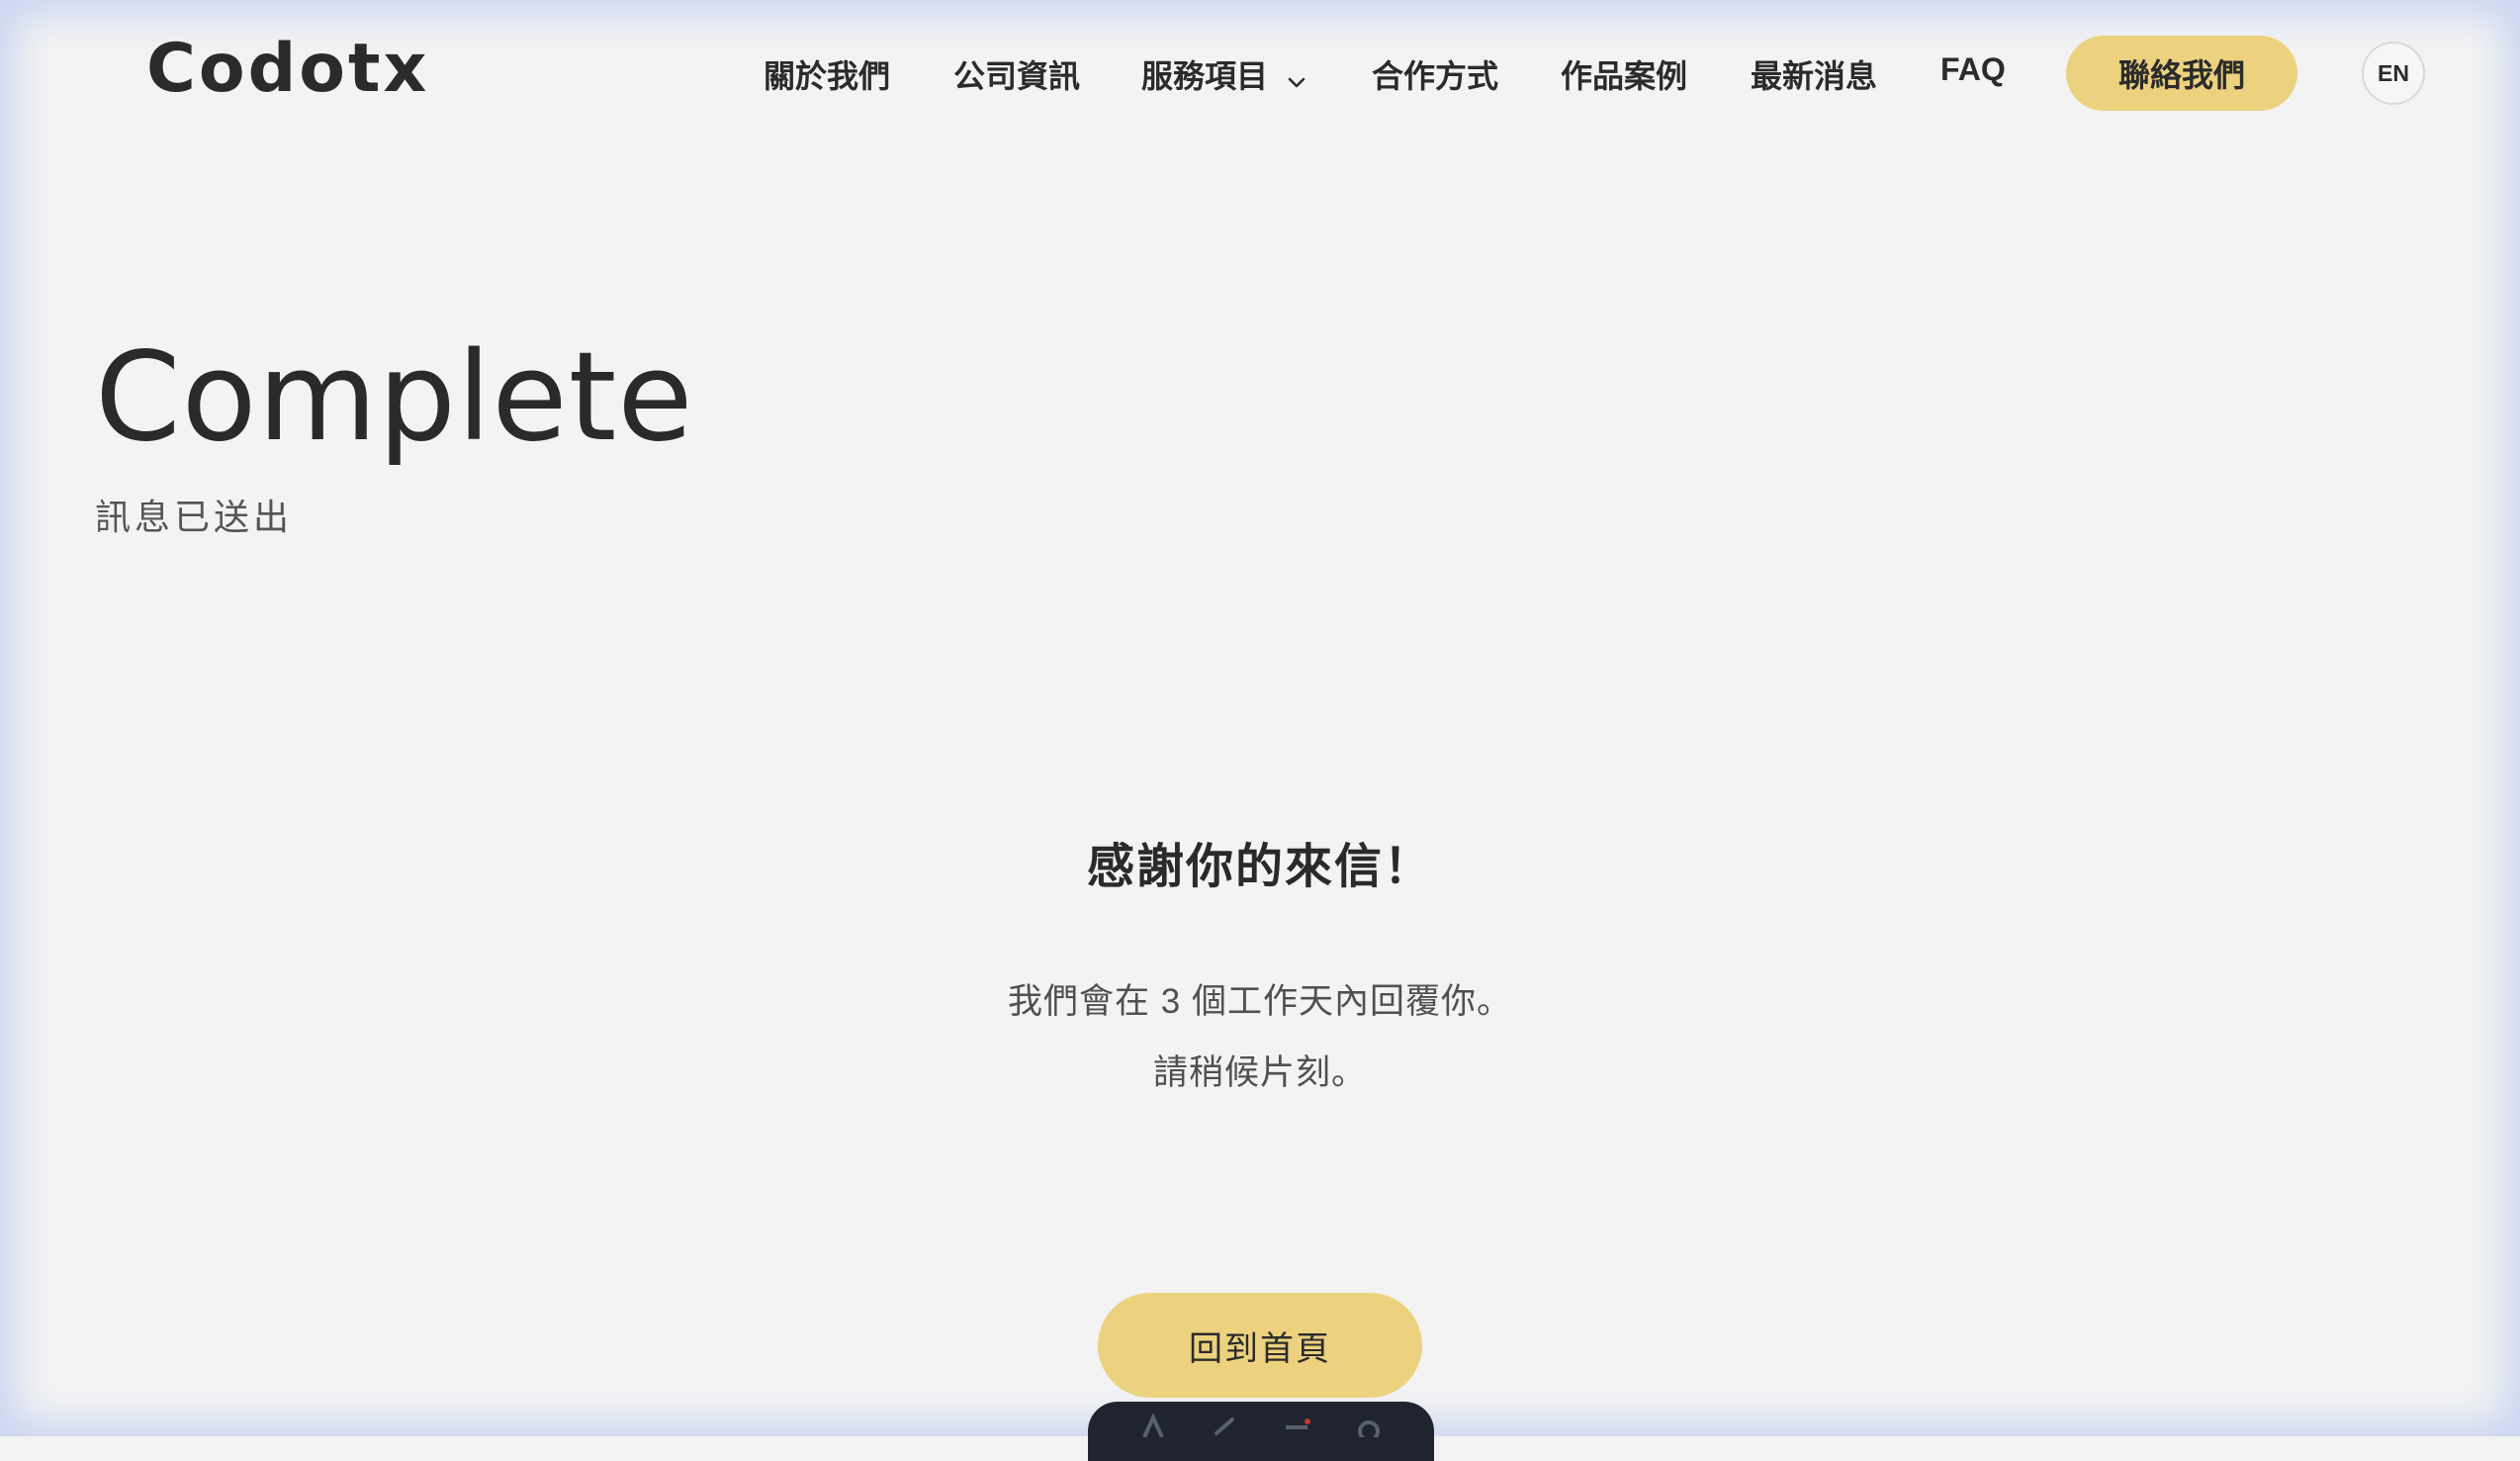 The image size is (2520, 1461). Describe the element at coordinates (194, 517) in the screenshot. I see `page-subtitle: 訊息已送出` at that location.